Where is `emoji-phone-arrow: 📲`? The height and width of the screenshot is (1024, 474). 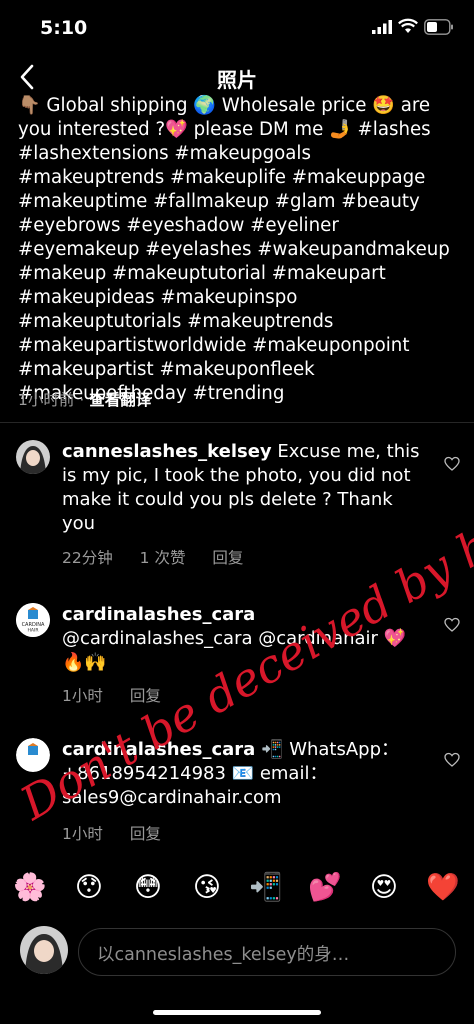
emoji-phone-arrow: 📲 is located at coordinates (266, 888).